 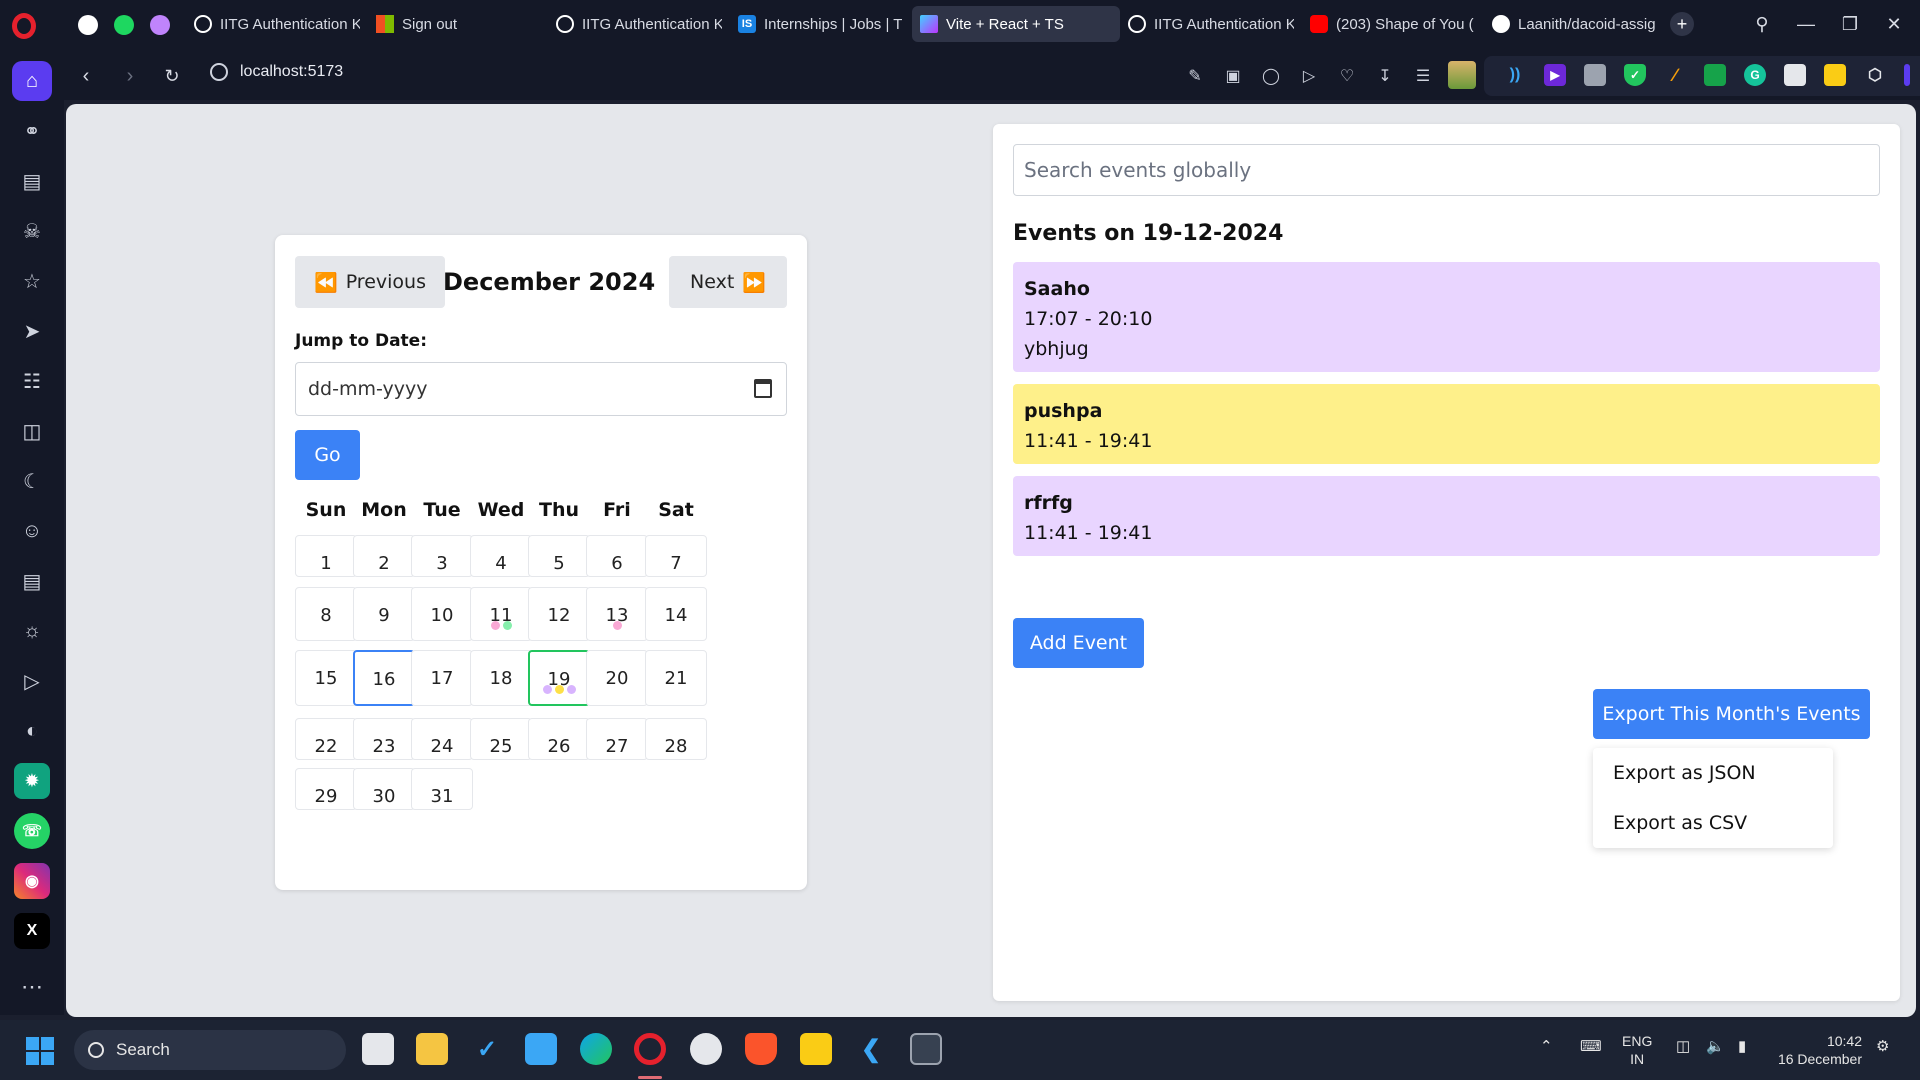 I want to click on opera-taskbar-icon, so click(x=650, y=1049).